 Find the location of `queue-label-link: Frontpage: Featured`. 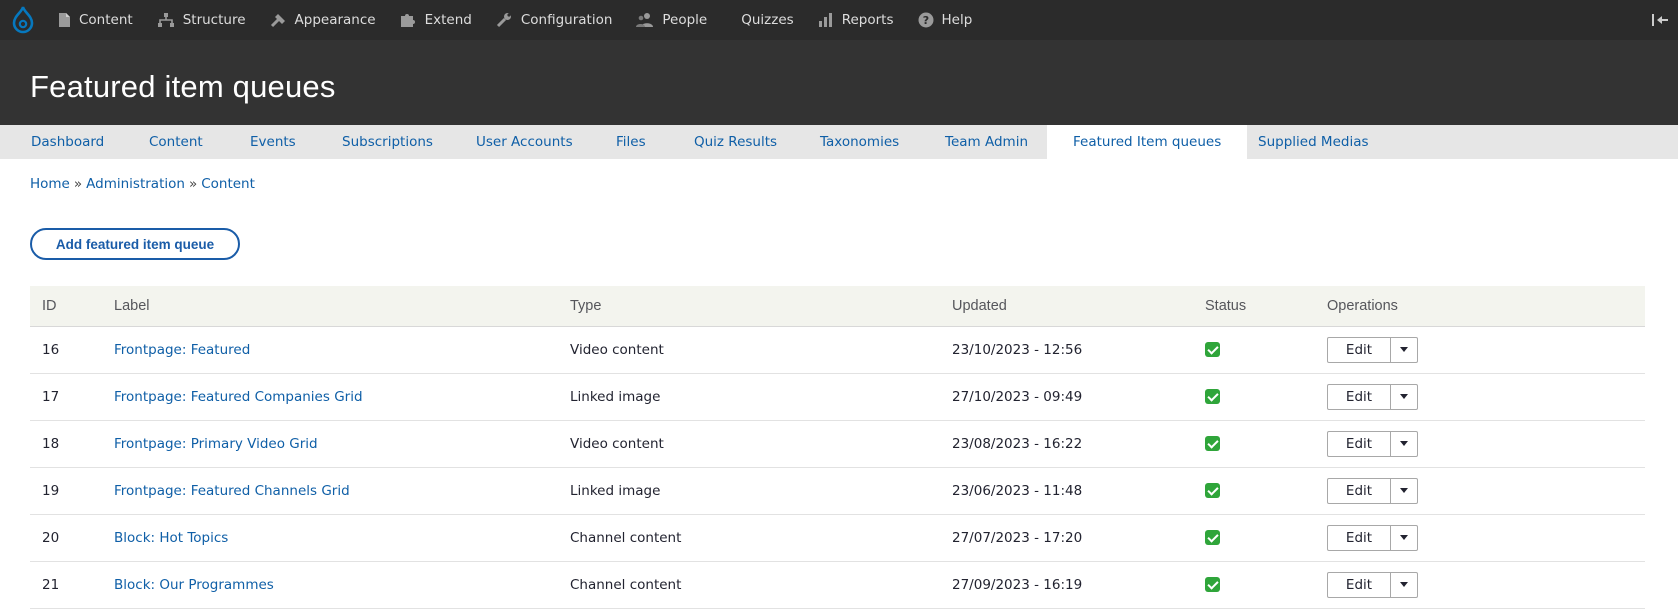

queue-label-link: Frontpage: Featured is located at coordinates (182, 350).